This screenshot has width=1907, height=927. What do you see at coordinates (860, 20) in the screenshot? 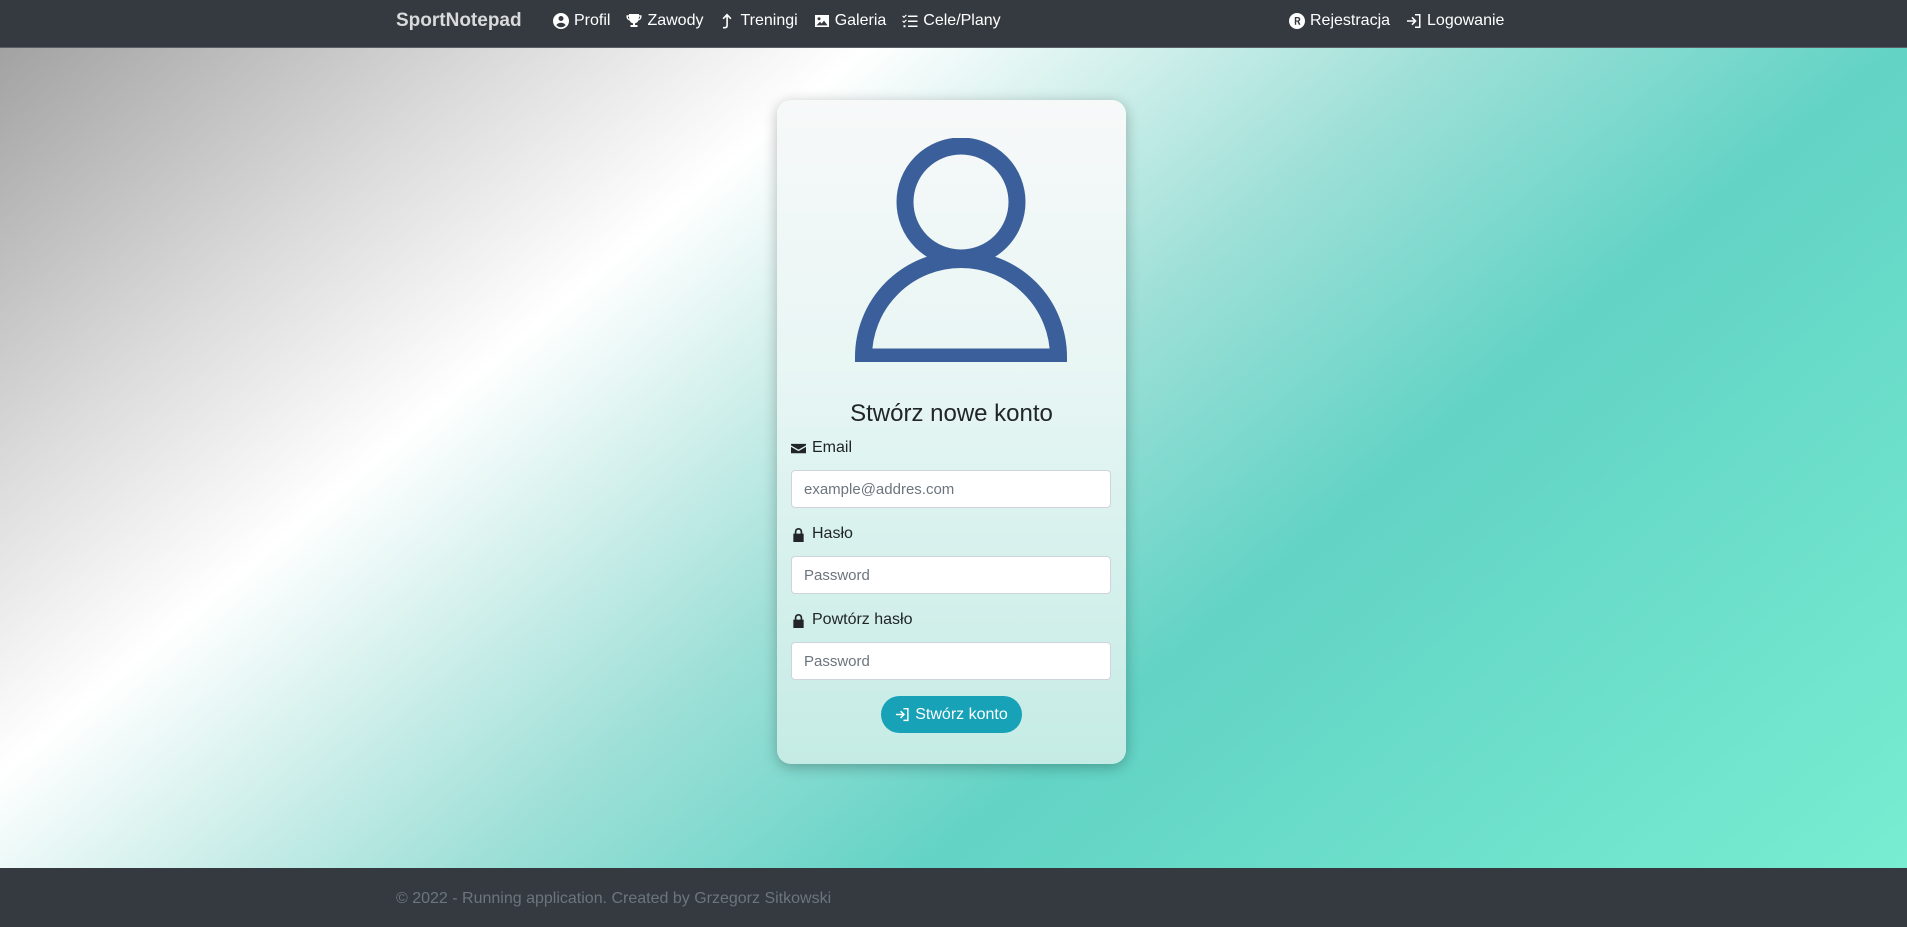
I see `nav-label-galeria: Galeria` at bounding box center [860, 20].